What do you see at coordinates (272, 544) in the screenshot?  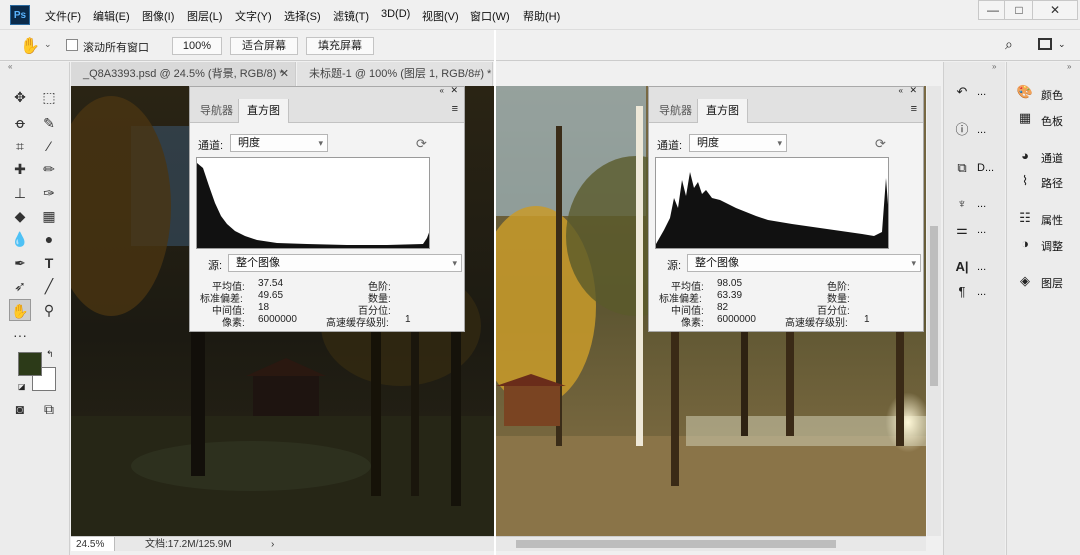 I see `status-arrow-icon: ›` at bounding box center [272, 544].